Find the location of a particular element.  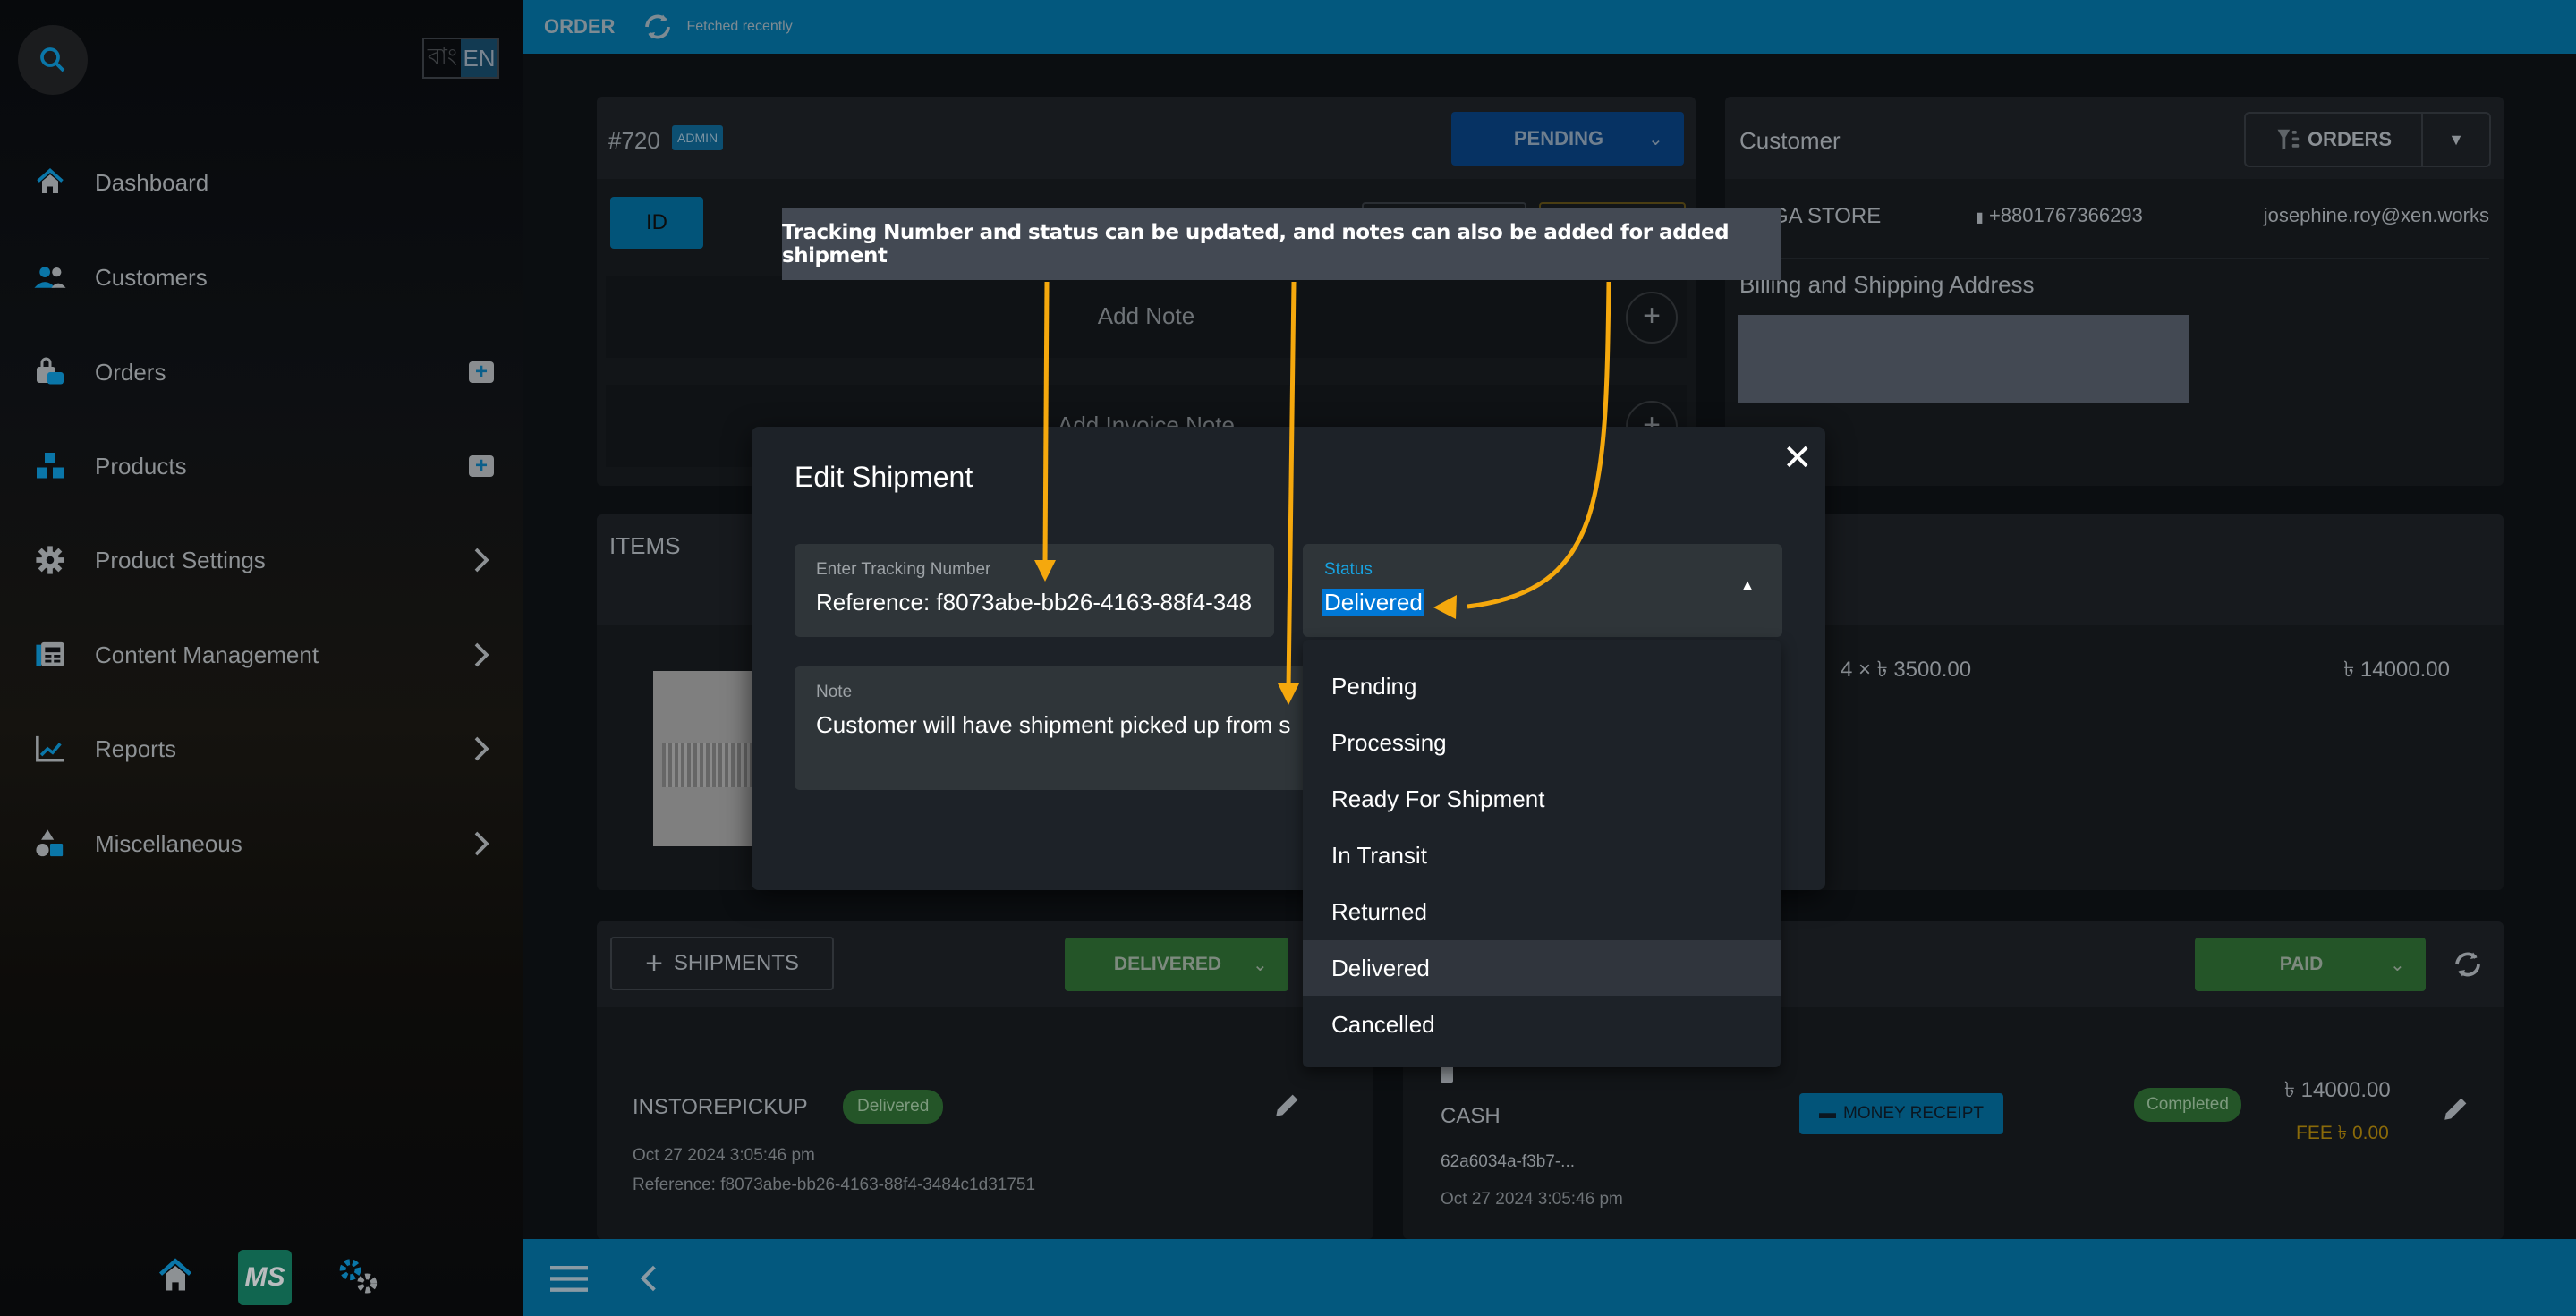

hamburger-icon is located at coordinates (569, 1279).